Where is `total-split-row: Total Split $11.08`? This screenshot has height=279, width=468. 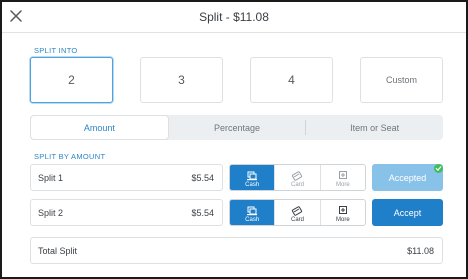
total-split-row: Total Split $11.08 is located at coordinates (236, 250).